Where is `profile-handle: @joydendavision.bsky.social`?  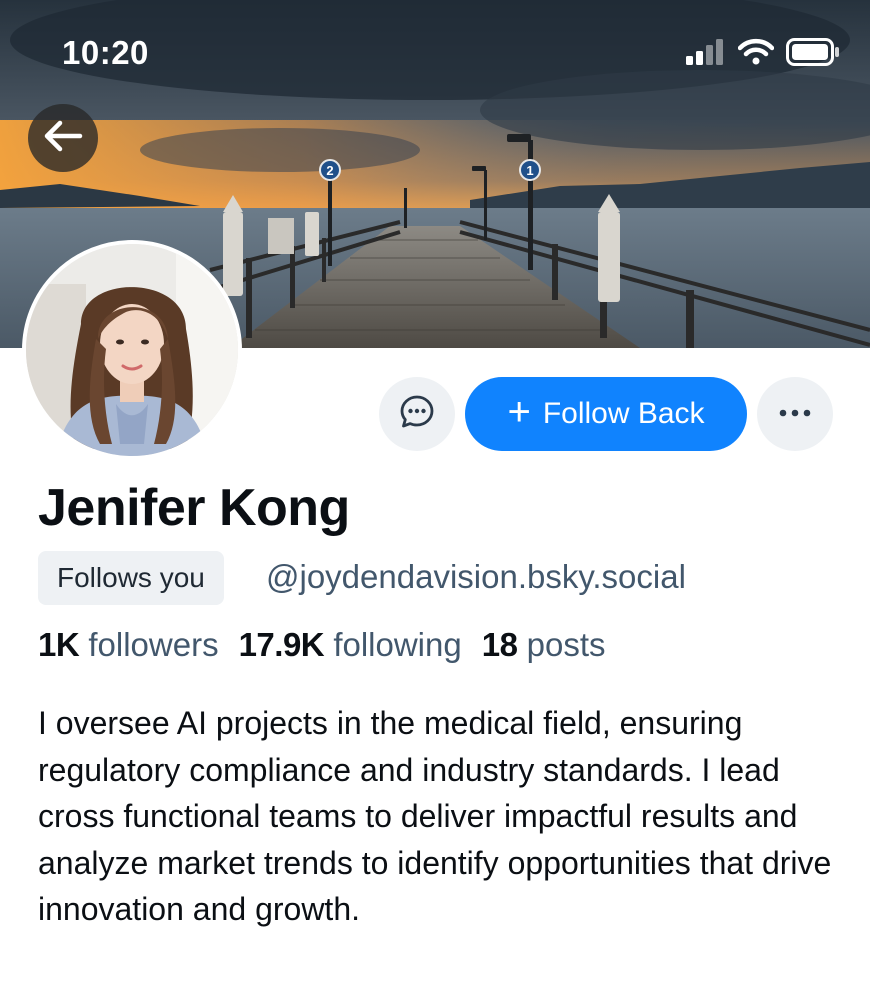
profile-handle: @joydendavision.bsky.social is located at coordinates (476, 576).